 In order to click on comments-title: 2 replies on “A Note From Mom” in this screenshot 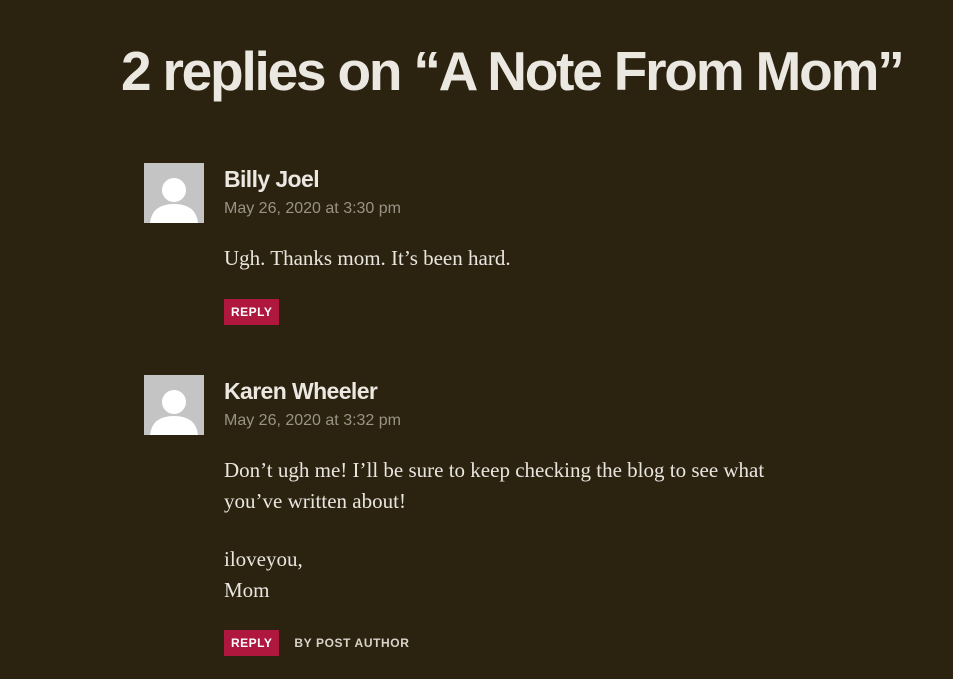, I will do `click(513, 71)`.